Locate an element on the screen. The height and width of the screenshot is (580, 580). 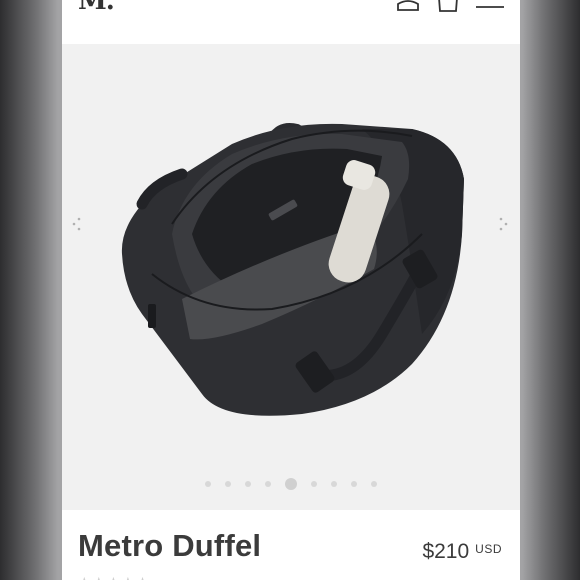
product-price: $210 USD is located at coordinates (462, 552).